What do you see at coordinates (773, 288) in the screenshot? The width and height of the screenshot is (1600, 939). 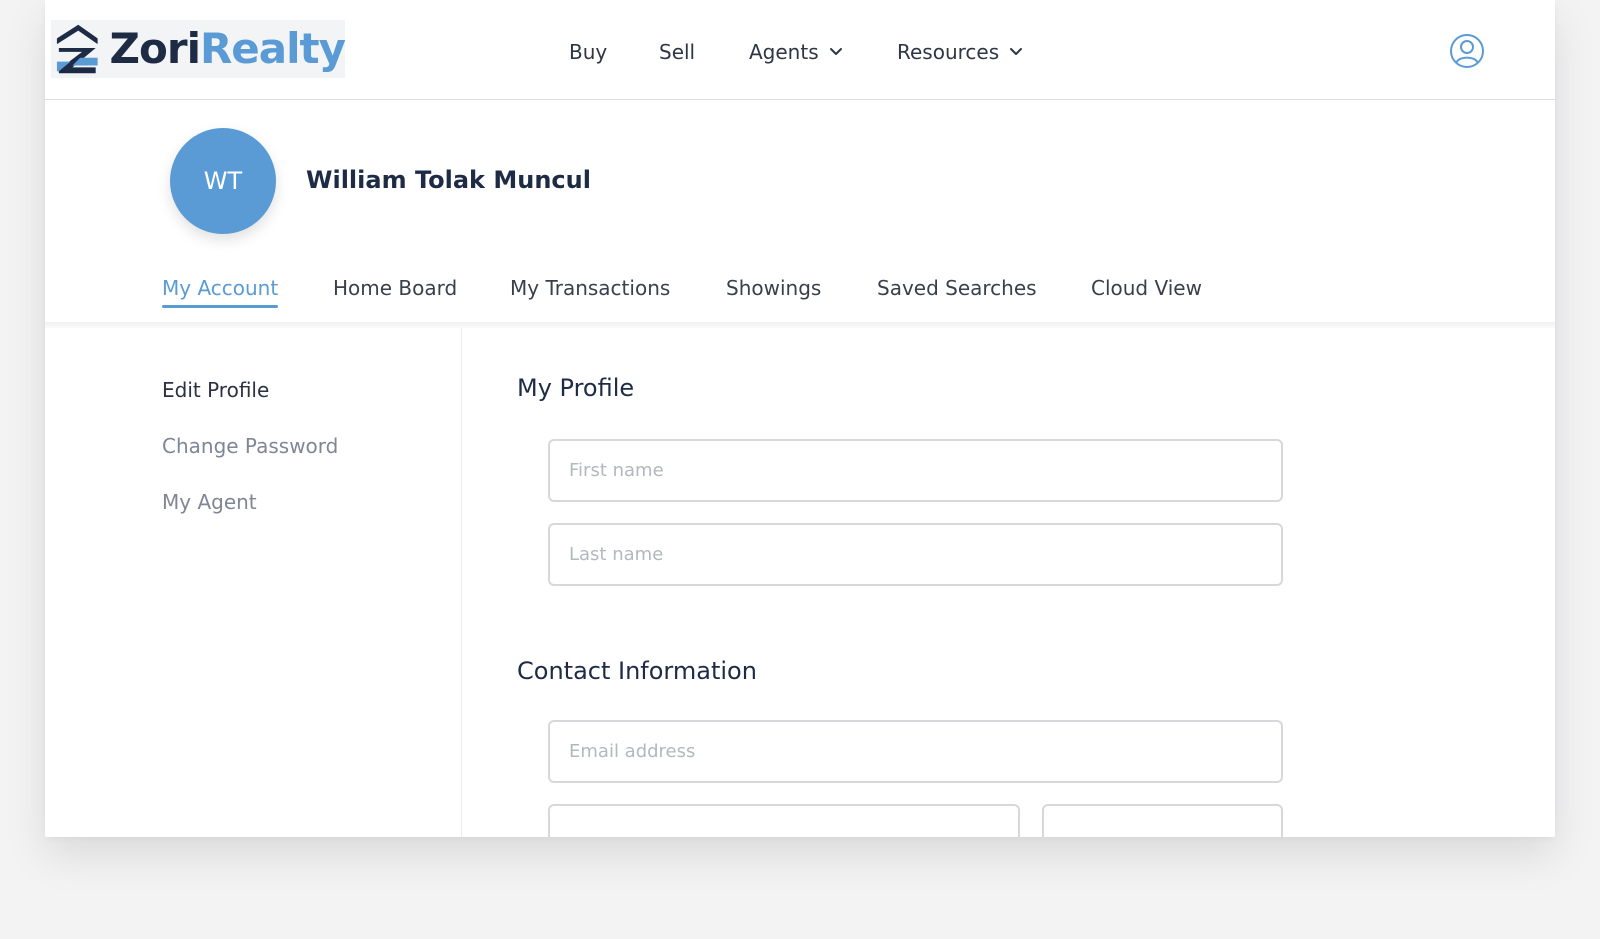 I see `tab-showings: Showings` at bounding box center [773, 288].